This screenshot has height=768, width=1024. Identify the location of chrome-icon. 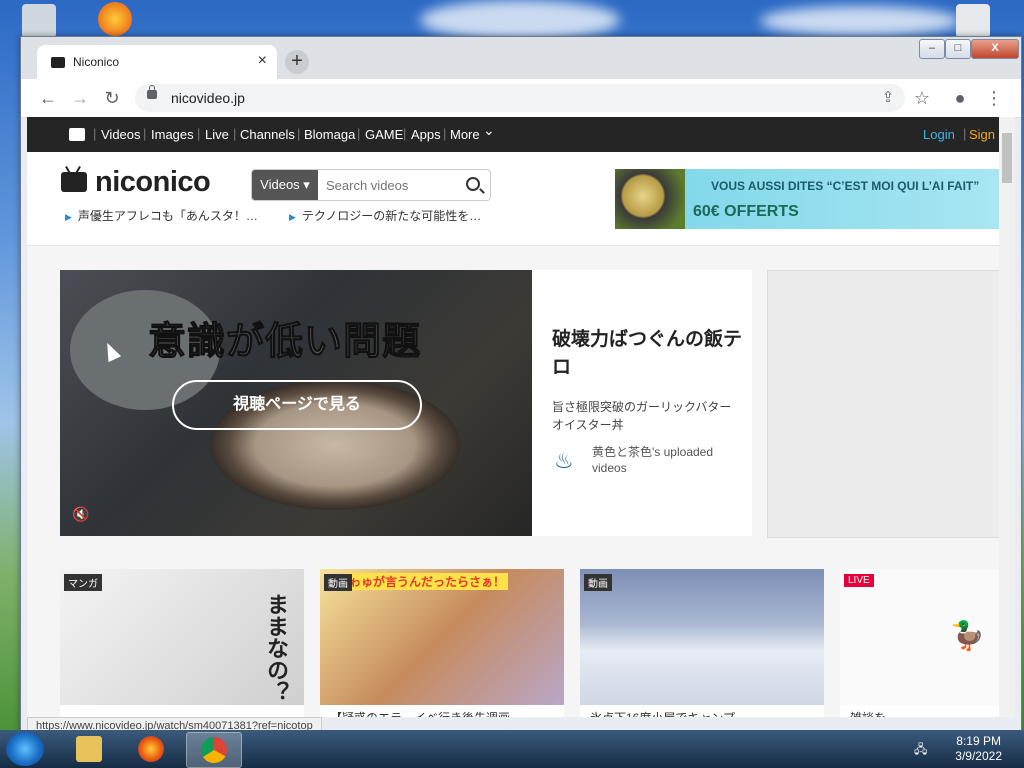
(214, 750).